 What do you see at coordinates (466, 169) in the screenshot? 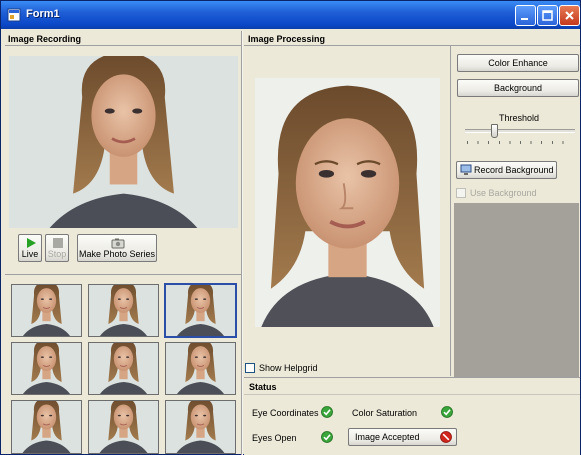
I see `monitor-icon` at bounding box center [466, 169].